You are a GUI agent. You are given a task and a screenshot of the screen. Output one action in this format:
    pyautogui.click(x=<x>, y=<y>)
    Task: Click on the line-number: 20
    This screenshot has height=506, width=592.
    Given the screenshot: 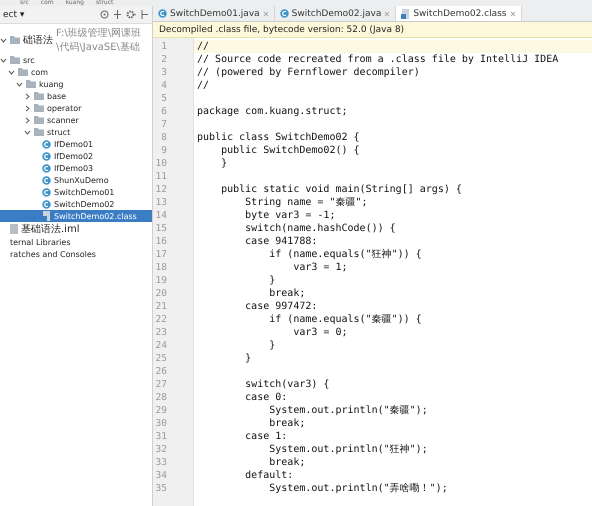 What is the action you would take?
    pyautogui.click(x=161, y=293)
    